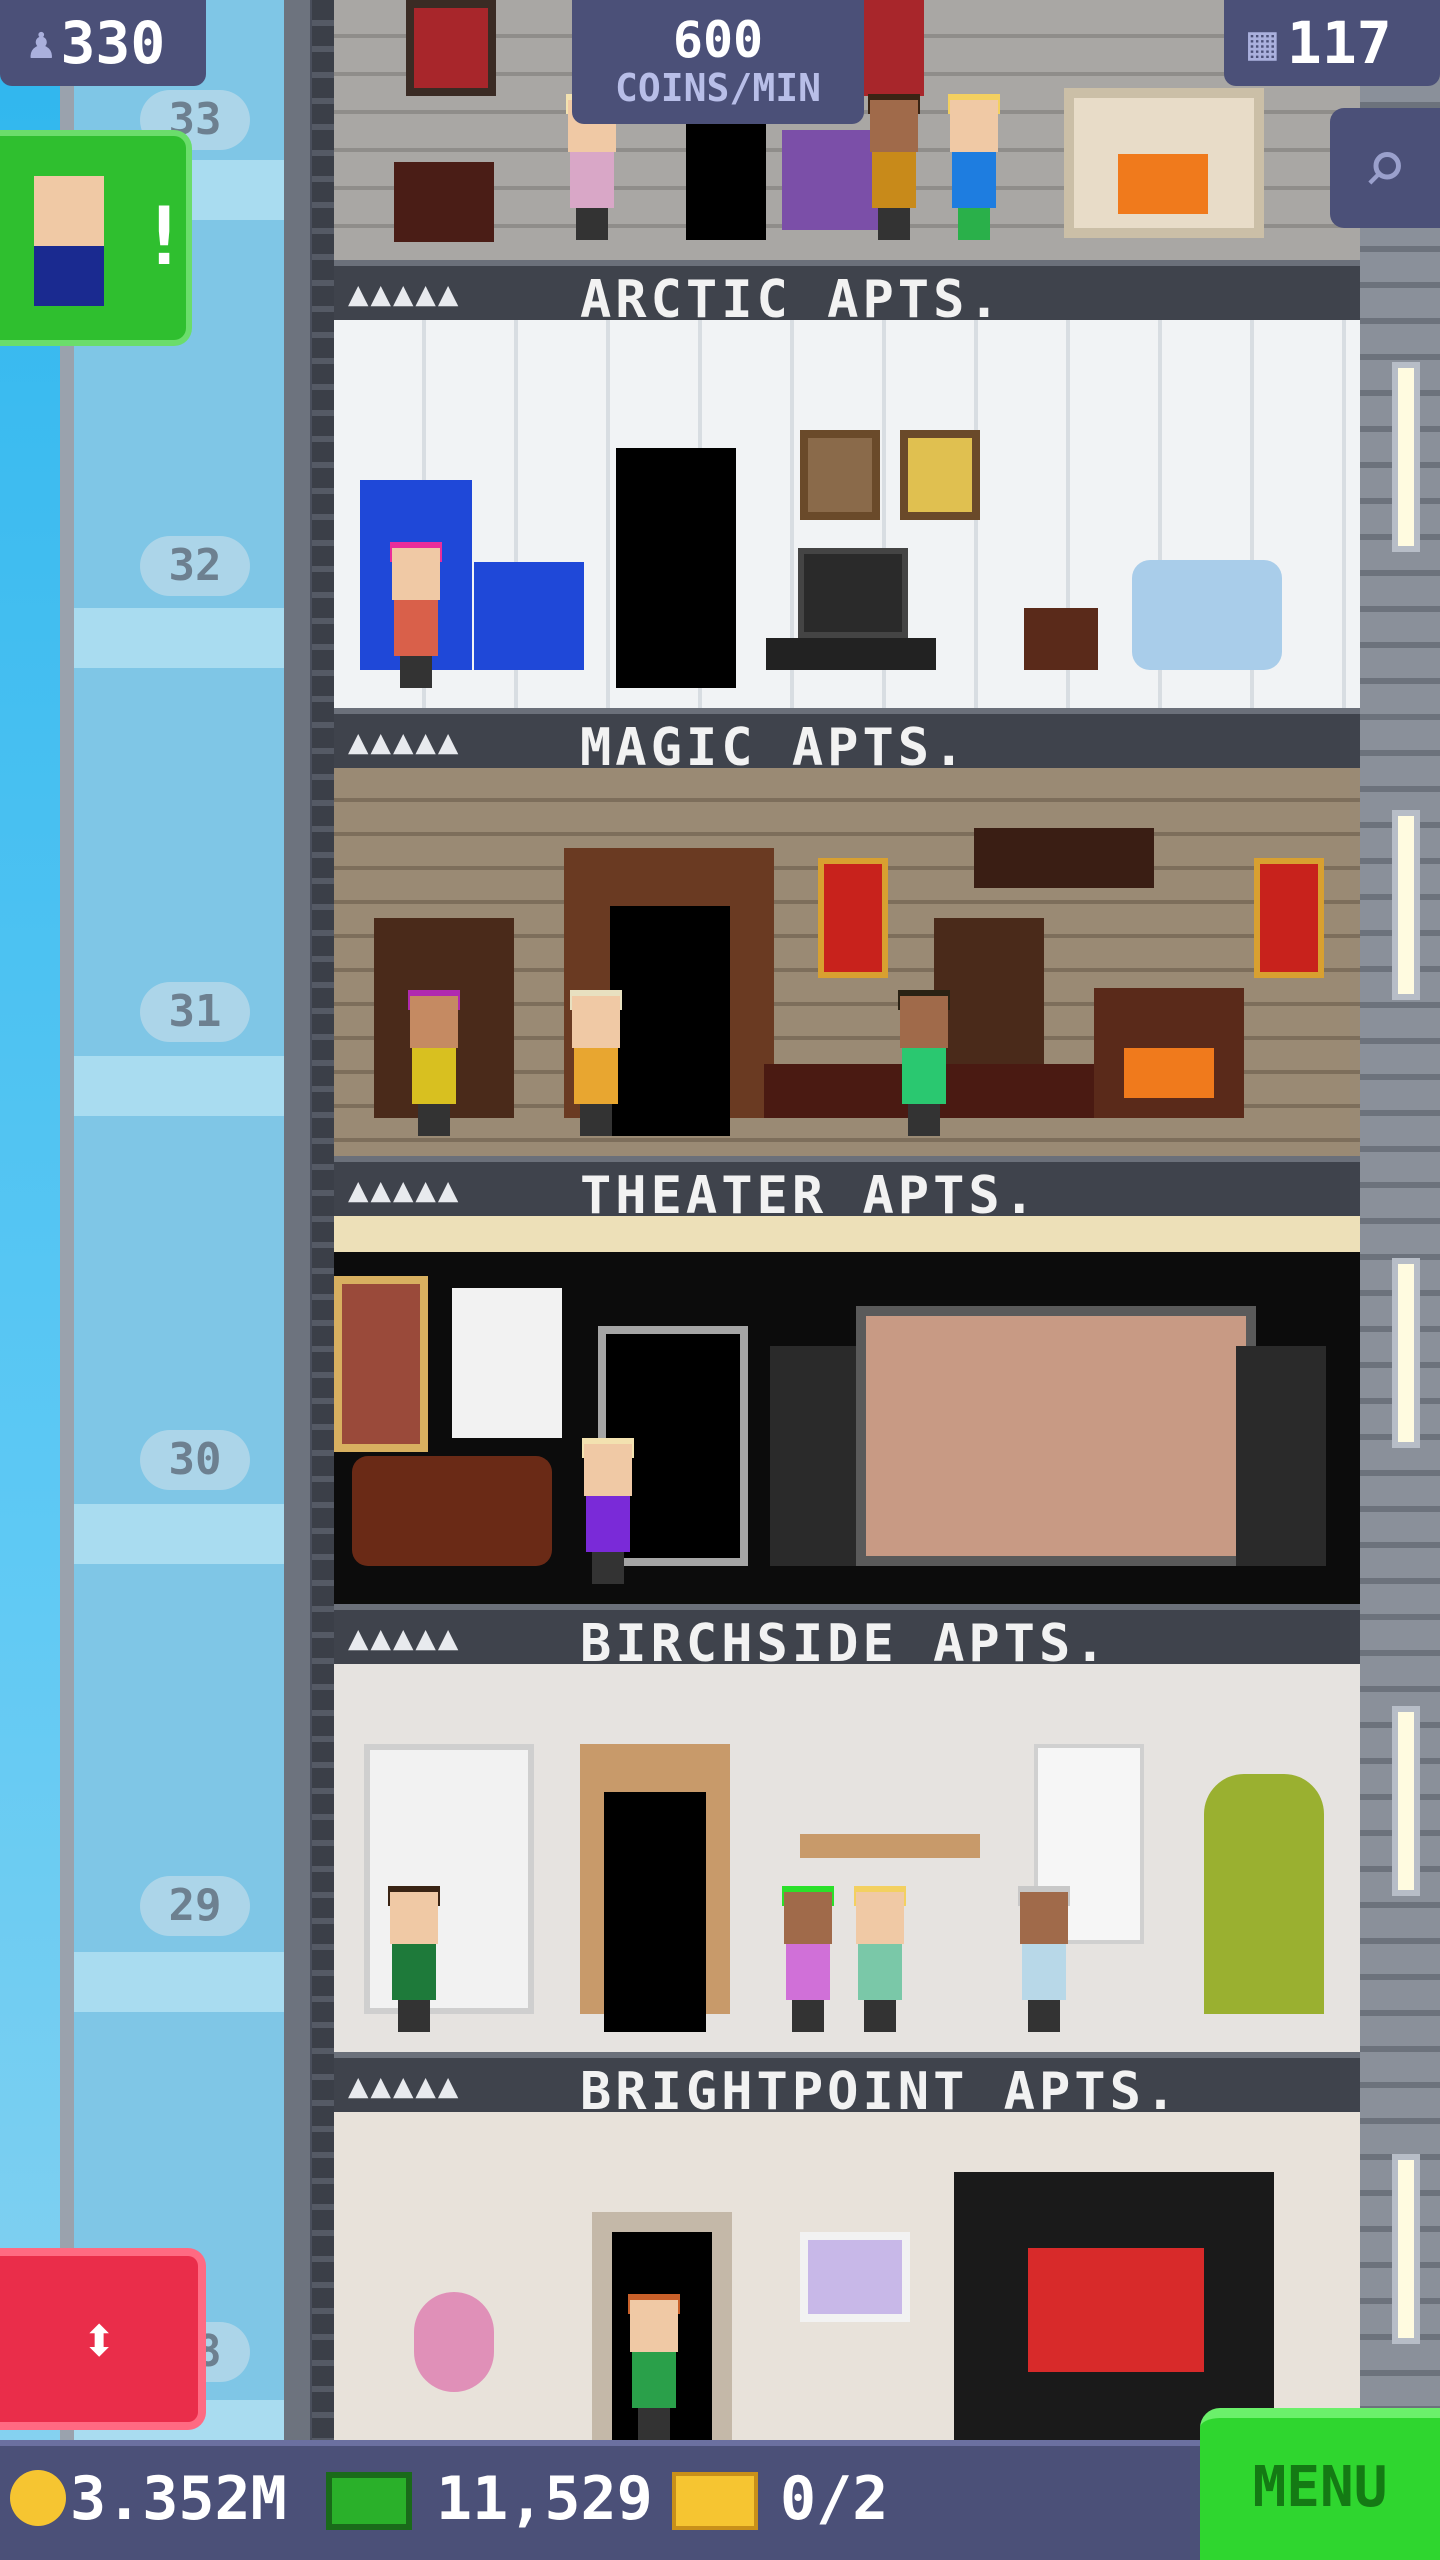 This screenshot has height=2560, width=1440. I want to click on room-arctic, so click(847, 514).